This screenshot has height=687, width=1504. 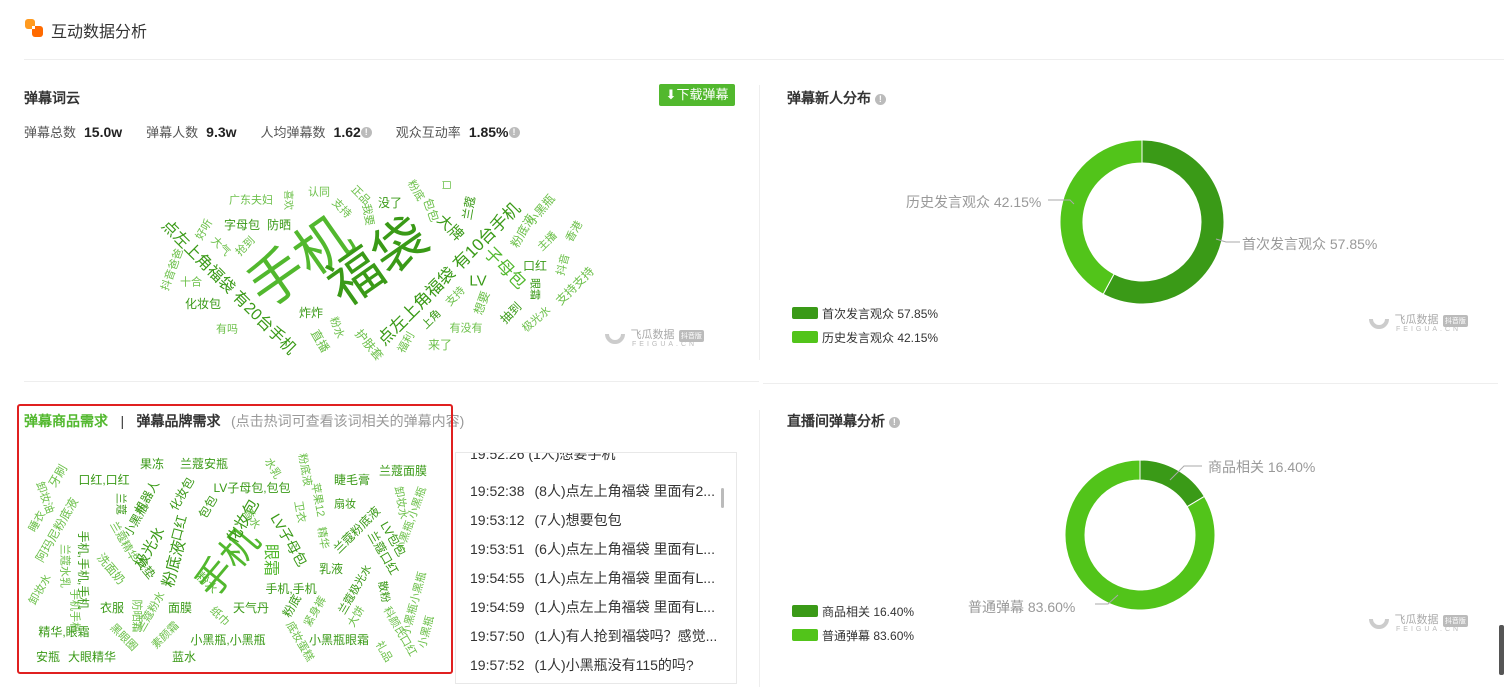 What do you see at coordinates (535, 289) in the screenshot?
I see `cloud-word: 眼霜` at bounding box center [535, 289].